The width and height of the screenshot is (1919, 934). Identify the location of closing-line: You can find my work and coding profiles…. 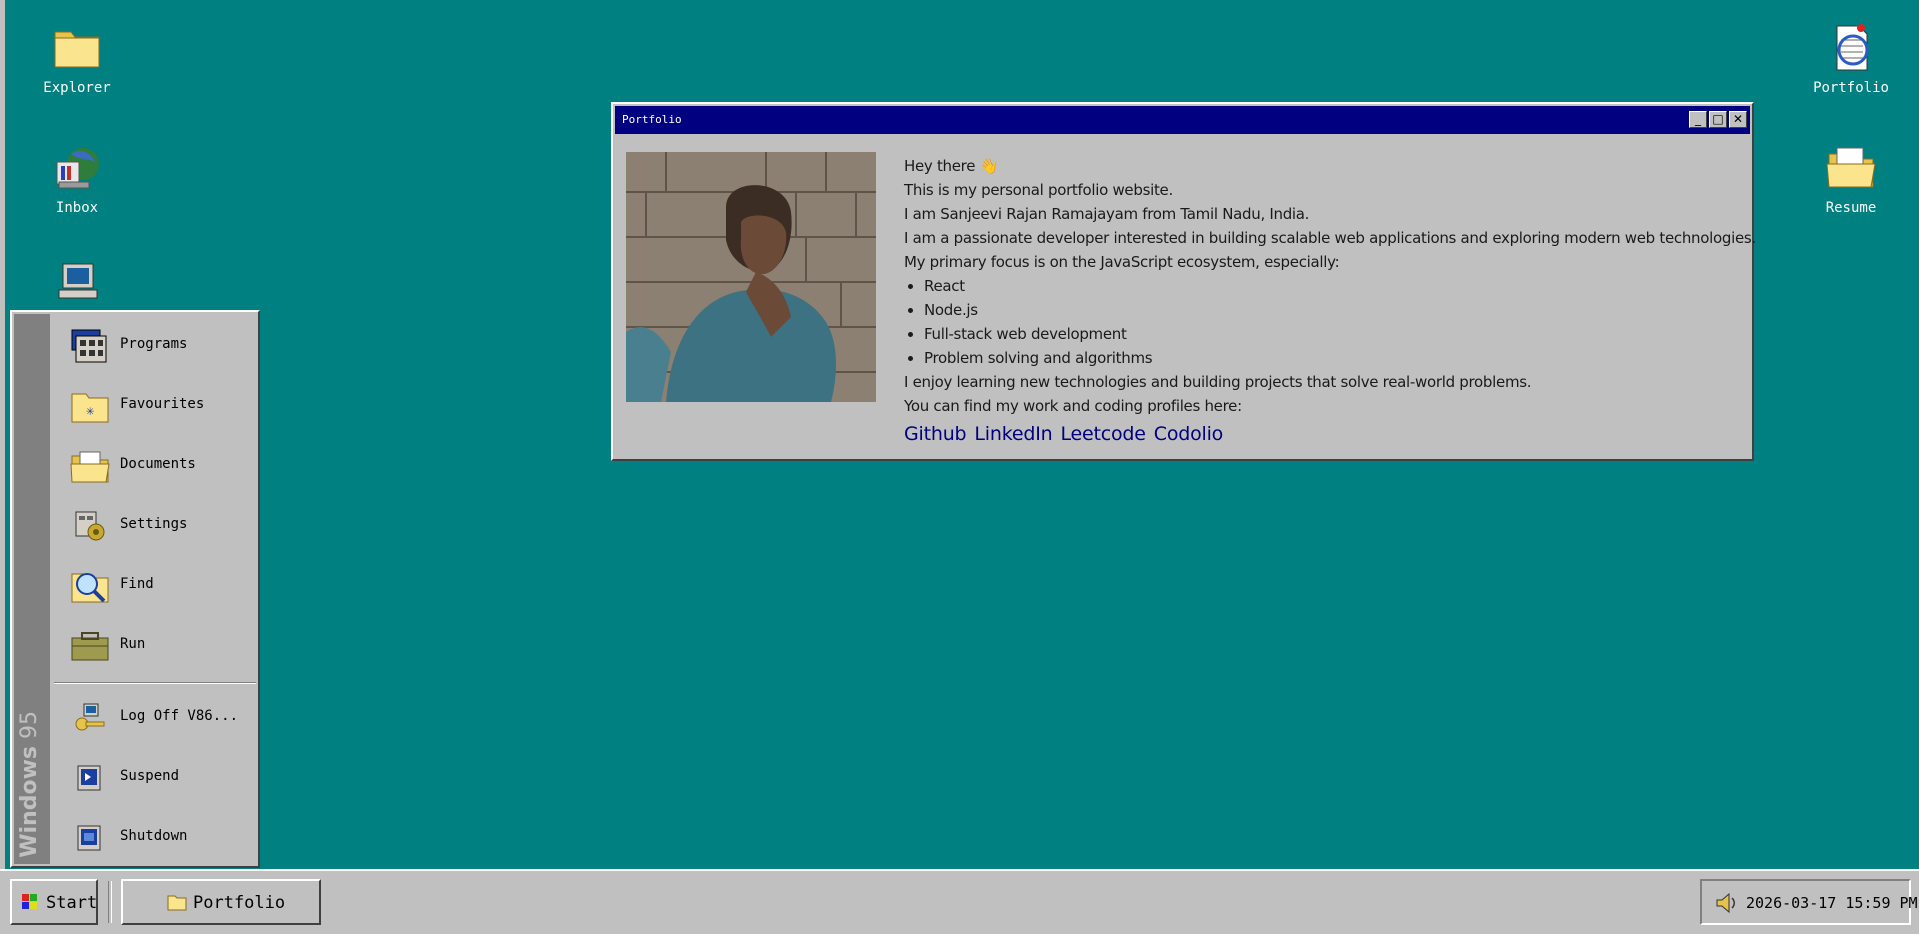
(1073, 406).